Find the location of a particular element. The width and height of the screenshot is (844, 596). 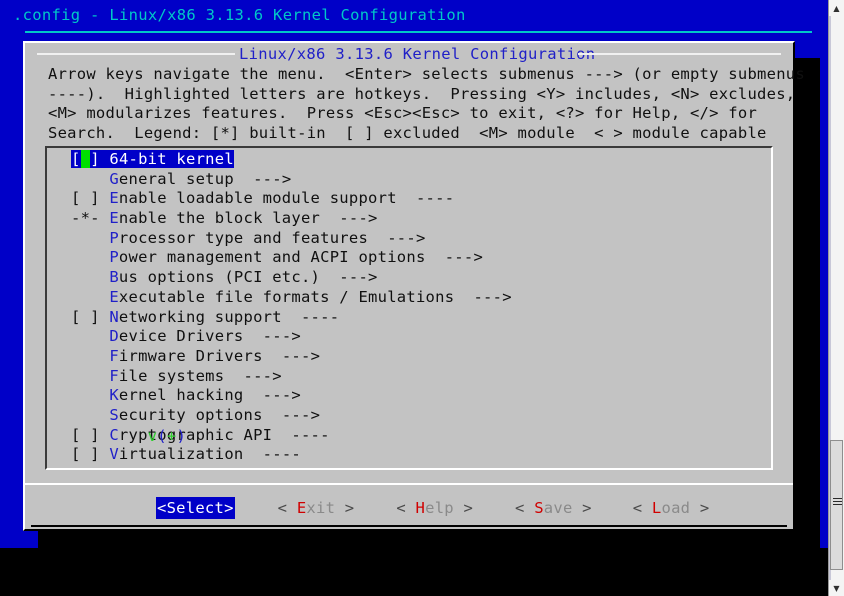

button-label: xit is located at coordinates (321, 508).